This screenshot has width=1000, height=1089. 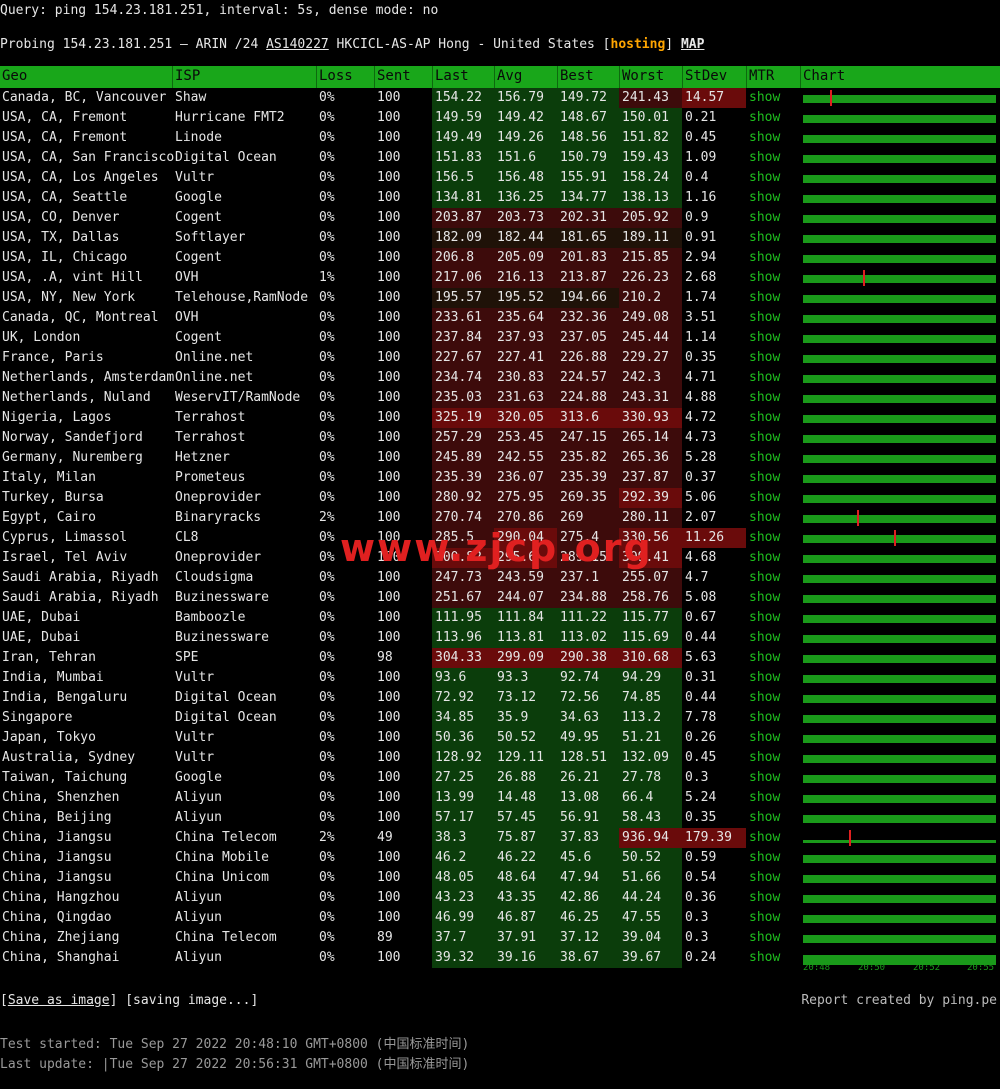 What do you see at coordinates (509, 76) in the screenshot?
I see `col-header-avg: Avg` at bounding box center [509, 76].